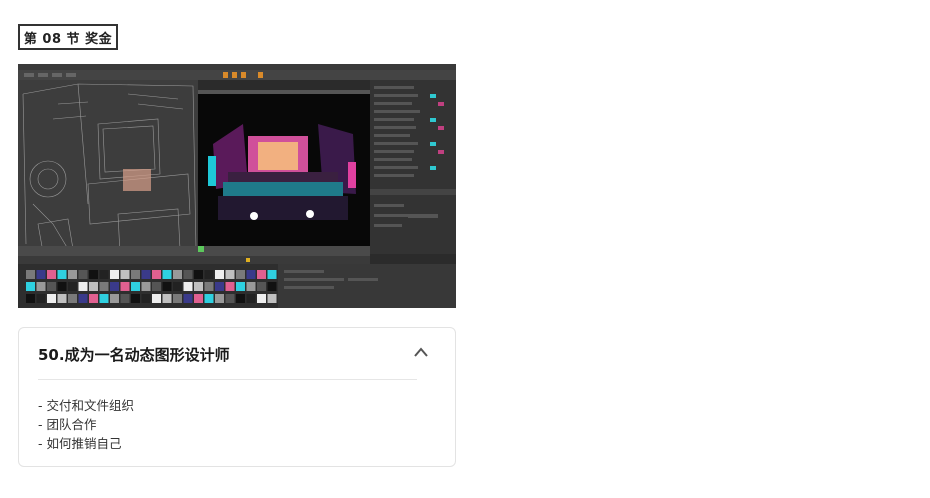 The width and height of the screenshot is (930, 498). What do you see at coordinates (227, 379) in the screenshot?
I see `divider` at bounding box center [227, 379].